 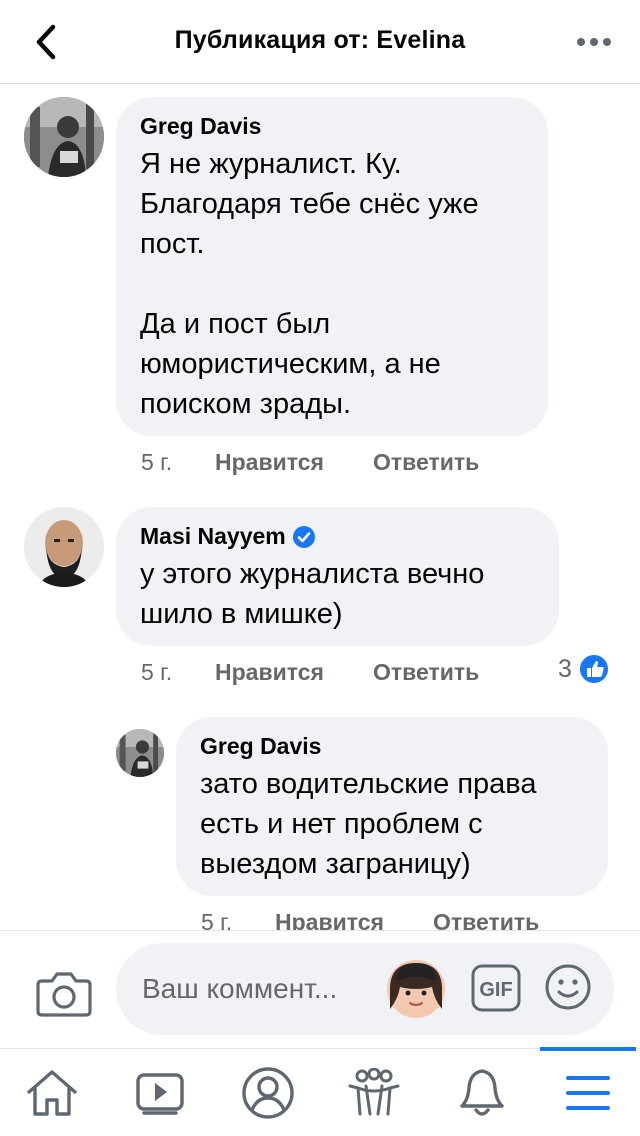 I want to click on gif-icon: GIF, so click(x=496, y=988).